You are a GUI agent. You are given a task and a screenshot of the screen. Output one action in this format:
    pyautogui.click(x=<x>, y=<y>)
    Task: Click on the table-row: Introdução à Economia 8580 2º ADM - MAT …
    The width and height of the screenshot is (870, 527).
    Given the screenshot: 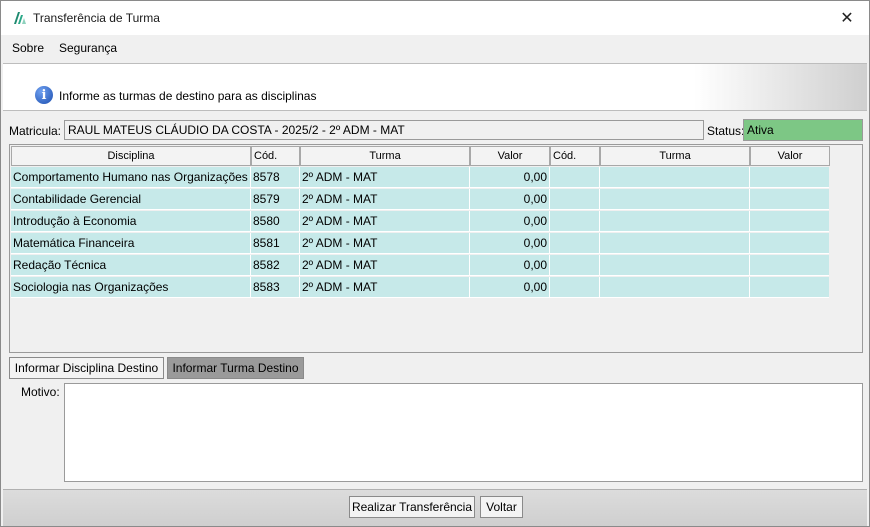 What is the action you would take?
    pyautogui.click(x=420, y=221)
    